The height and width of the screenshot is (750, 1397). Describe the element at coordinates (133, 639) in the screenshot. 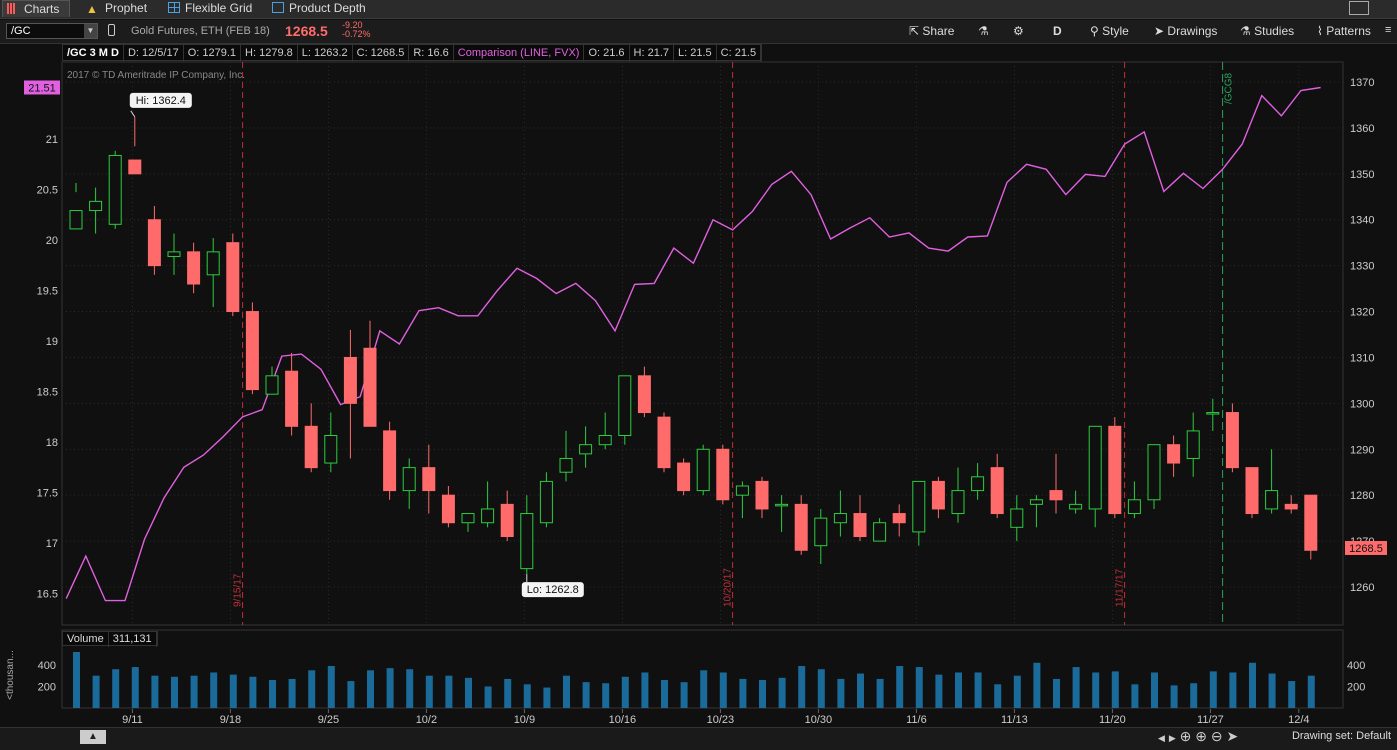

I see `volume-value: 311,131` at that location.